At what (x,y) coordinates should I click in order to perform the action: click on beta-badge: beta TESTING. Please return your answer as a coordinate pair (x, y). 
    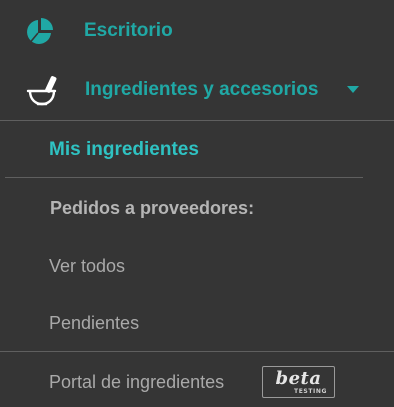
    Looking at the image, I should click on (298, 382).